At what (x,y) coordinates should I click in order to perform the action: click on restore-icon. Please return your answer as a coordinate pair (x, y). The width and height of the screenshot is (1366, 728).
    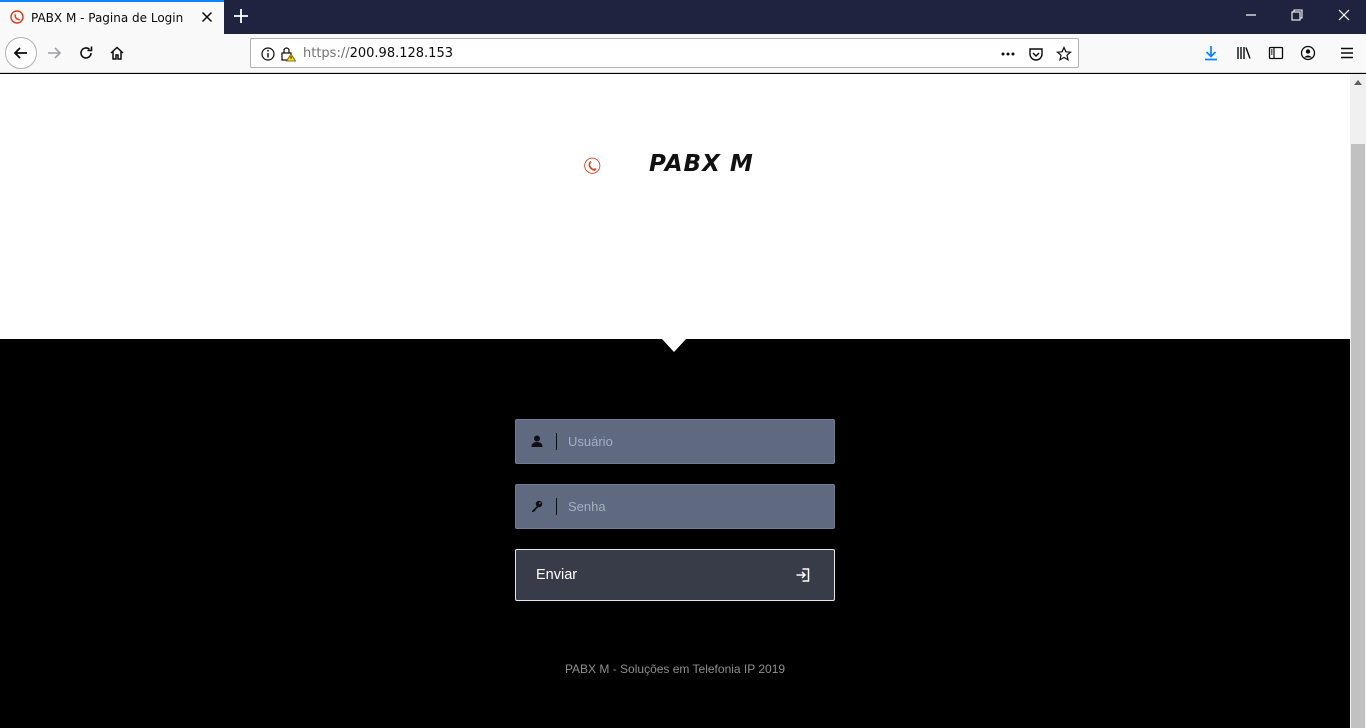
    Looking at the image, I should click on (1297, 15).